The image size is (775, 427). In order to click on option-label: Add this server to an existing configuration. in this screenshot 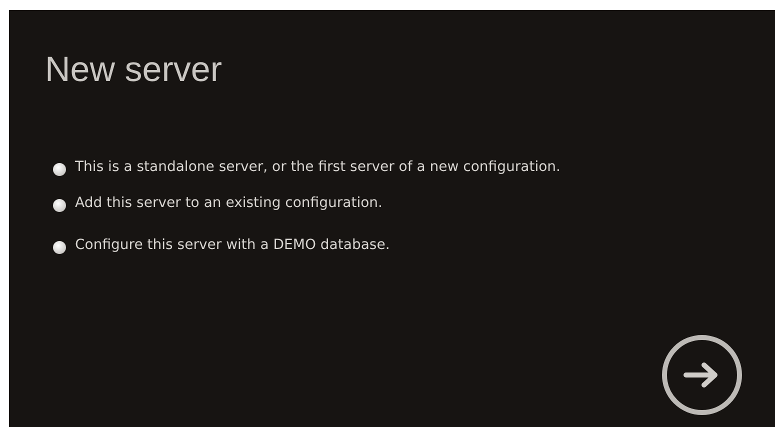, I will do `click(229, 203)`.